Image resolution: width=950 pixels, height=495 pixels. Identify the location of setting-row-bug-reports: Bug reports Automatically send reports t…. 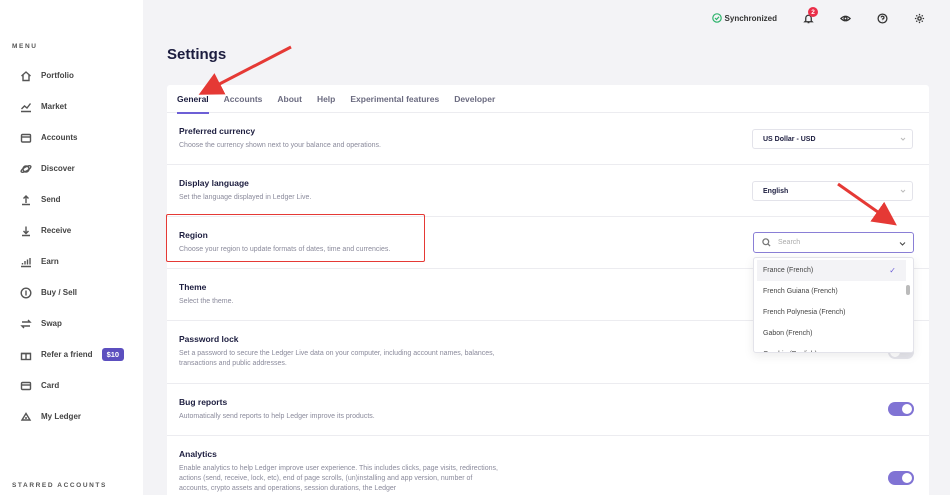
(548, 410).